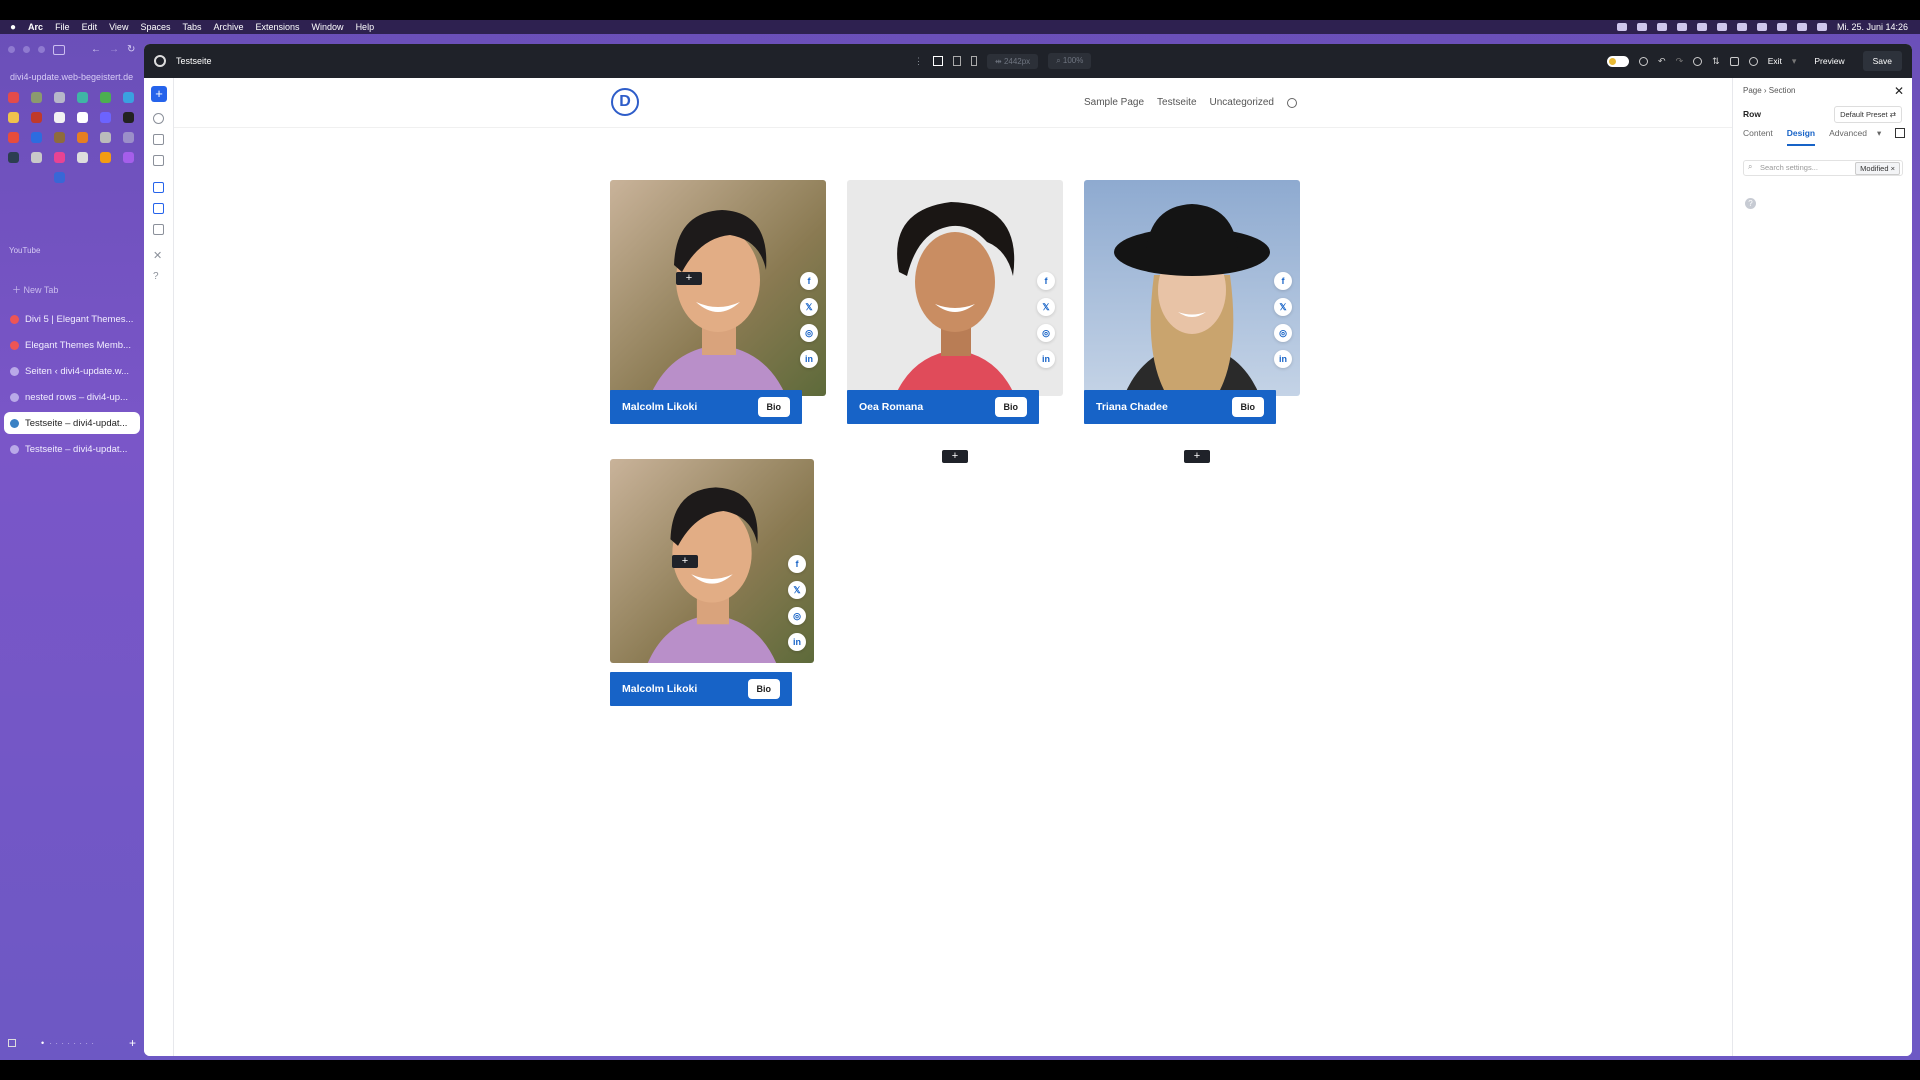  I want to click on wifi-icon, so click(1761, 27).